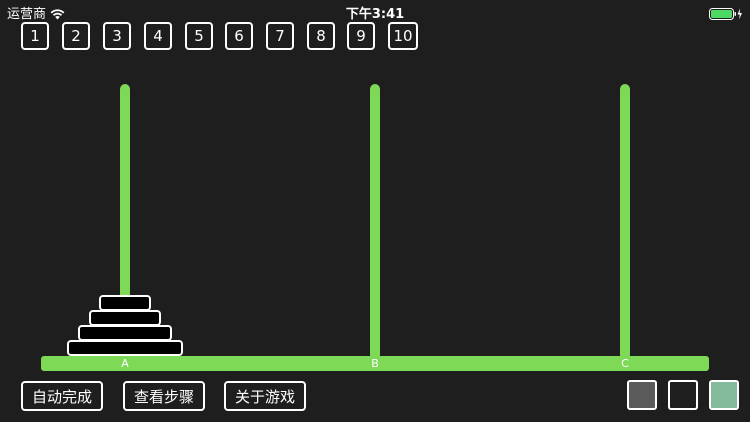 The width and height of the screenshot is (750, 422). What do you see at coordinates (375, 363) in the screenshot?
I see `peg-label-b: B` at bounding box center [375, 363].